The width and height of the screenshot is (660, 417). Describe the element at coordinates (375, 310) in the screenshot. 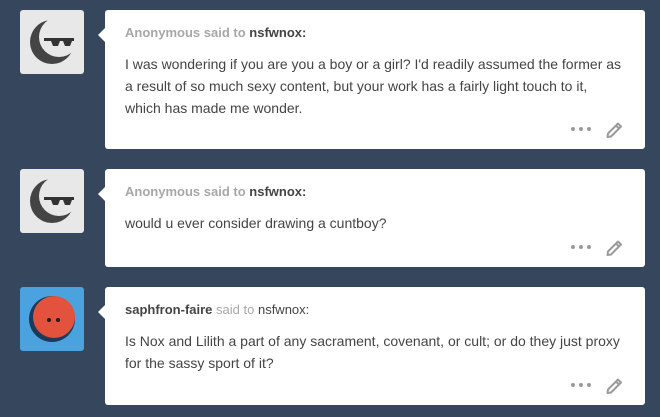

I see `ask-header: saphfron-faire said to nsfwnox:` at that location.